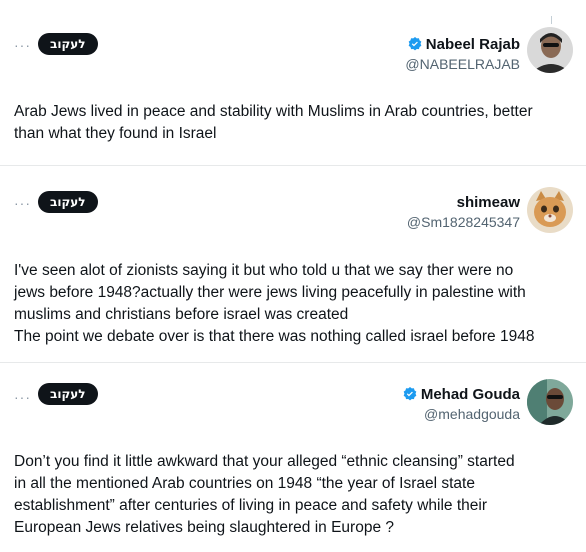  Describe the element at coordinates (461, 414) in the screenshot. I see `author-handle: @mehadgouda` at that location.